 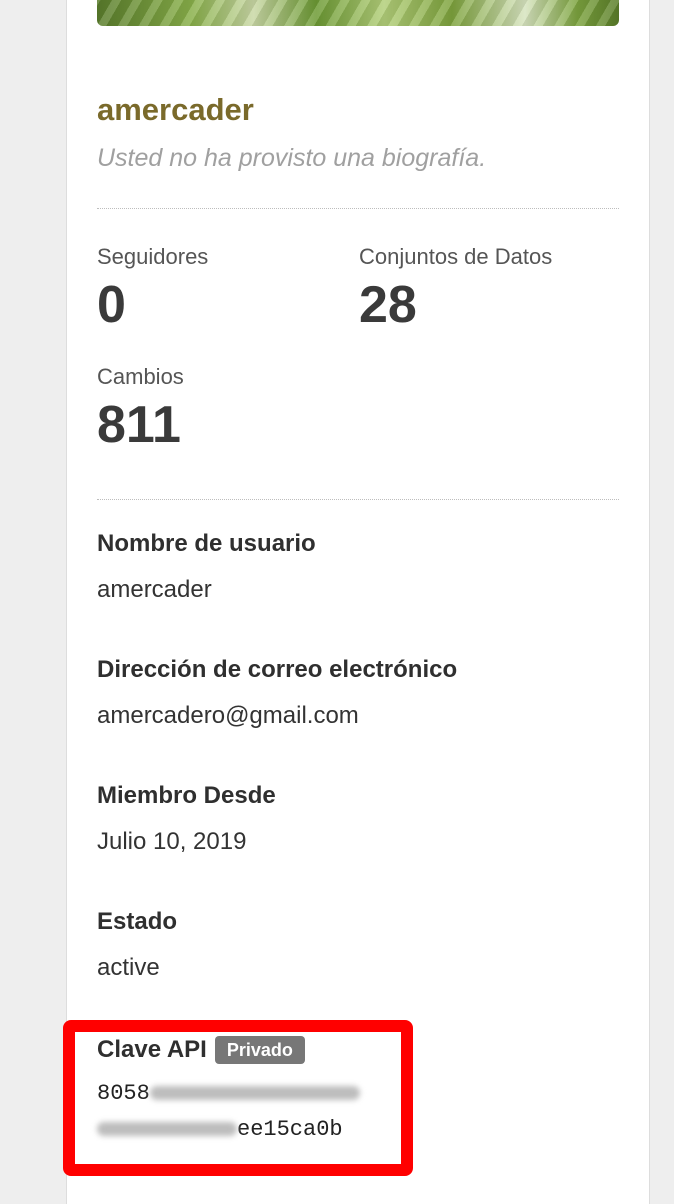 I want to click on stat-edits-value: 811, so click(x=139, y=425).